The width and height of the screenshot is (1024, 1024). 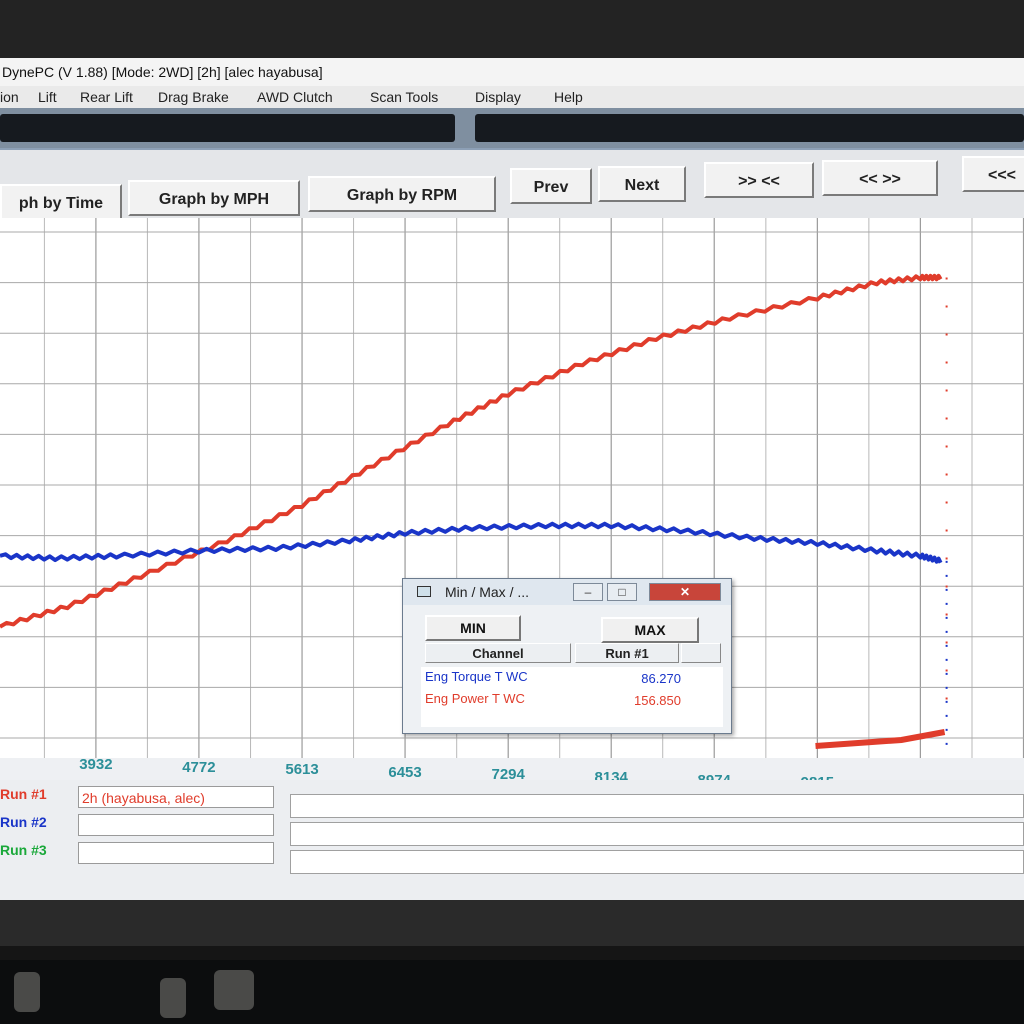 I want to click on window-icon, so click(x=424, y=591).